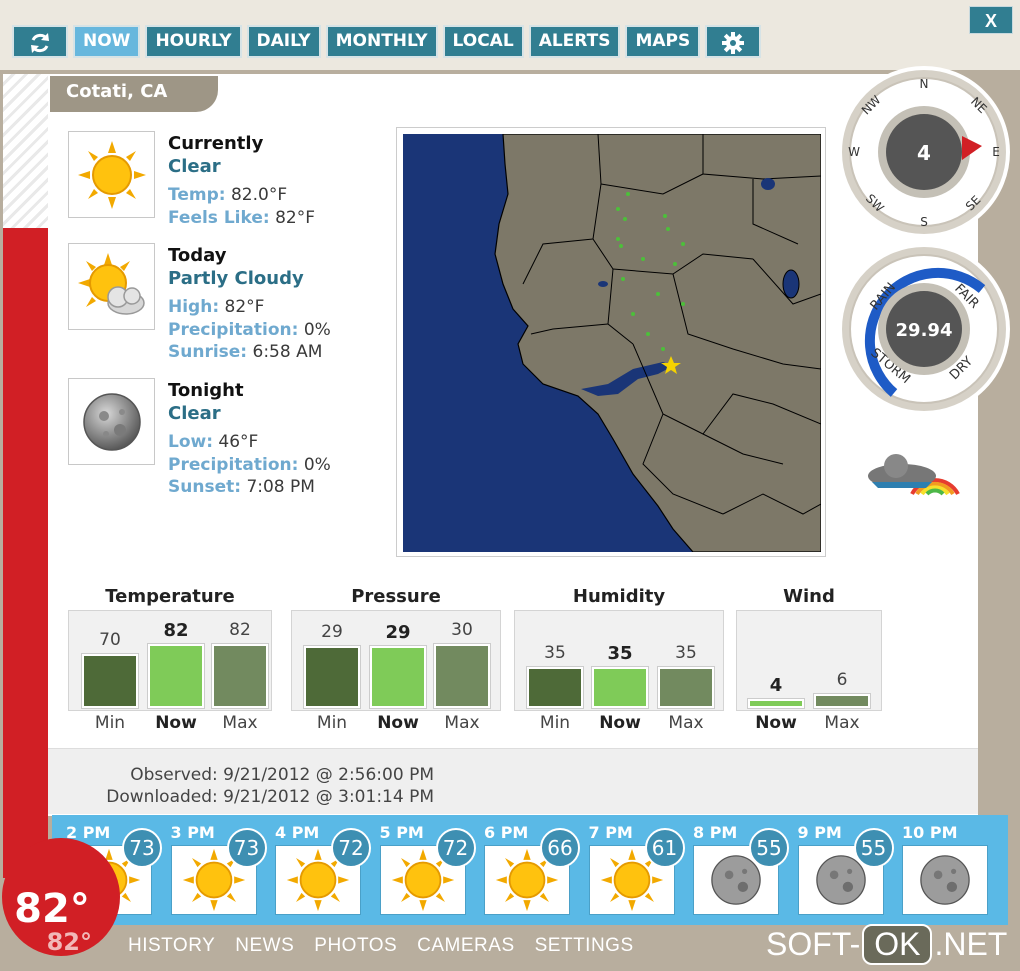 The height and width of the screenshot is (971, 1020). What do you see at coordinates (111, 286) in the screenshot?
I see `today-condition-icon` at bounding box center [111, 286].